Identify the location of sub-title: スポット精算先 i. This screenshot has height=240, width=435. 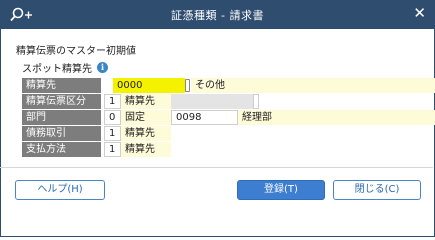
(65, 67).